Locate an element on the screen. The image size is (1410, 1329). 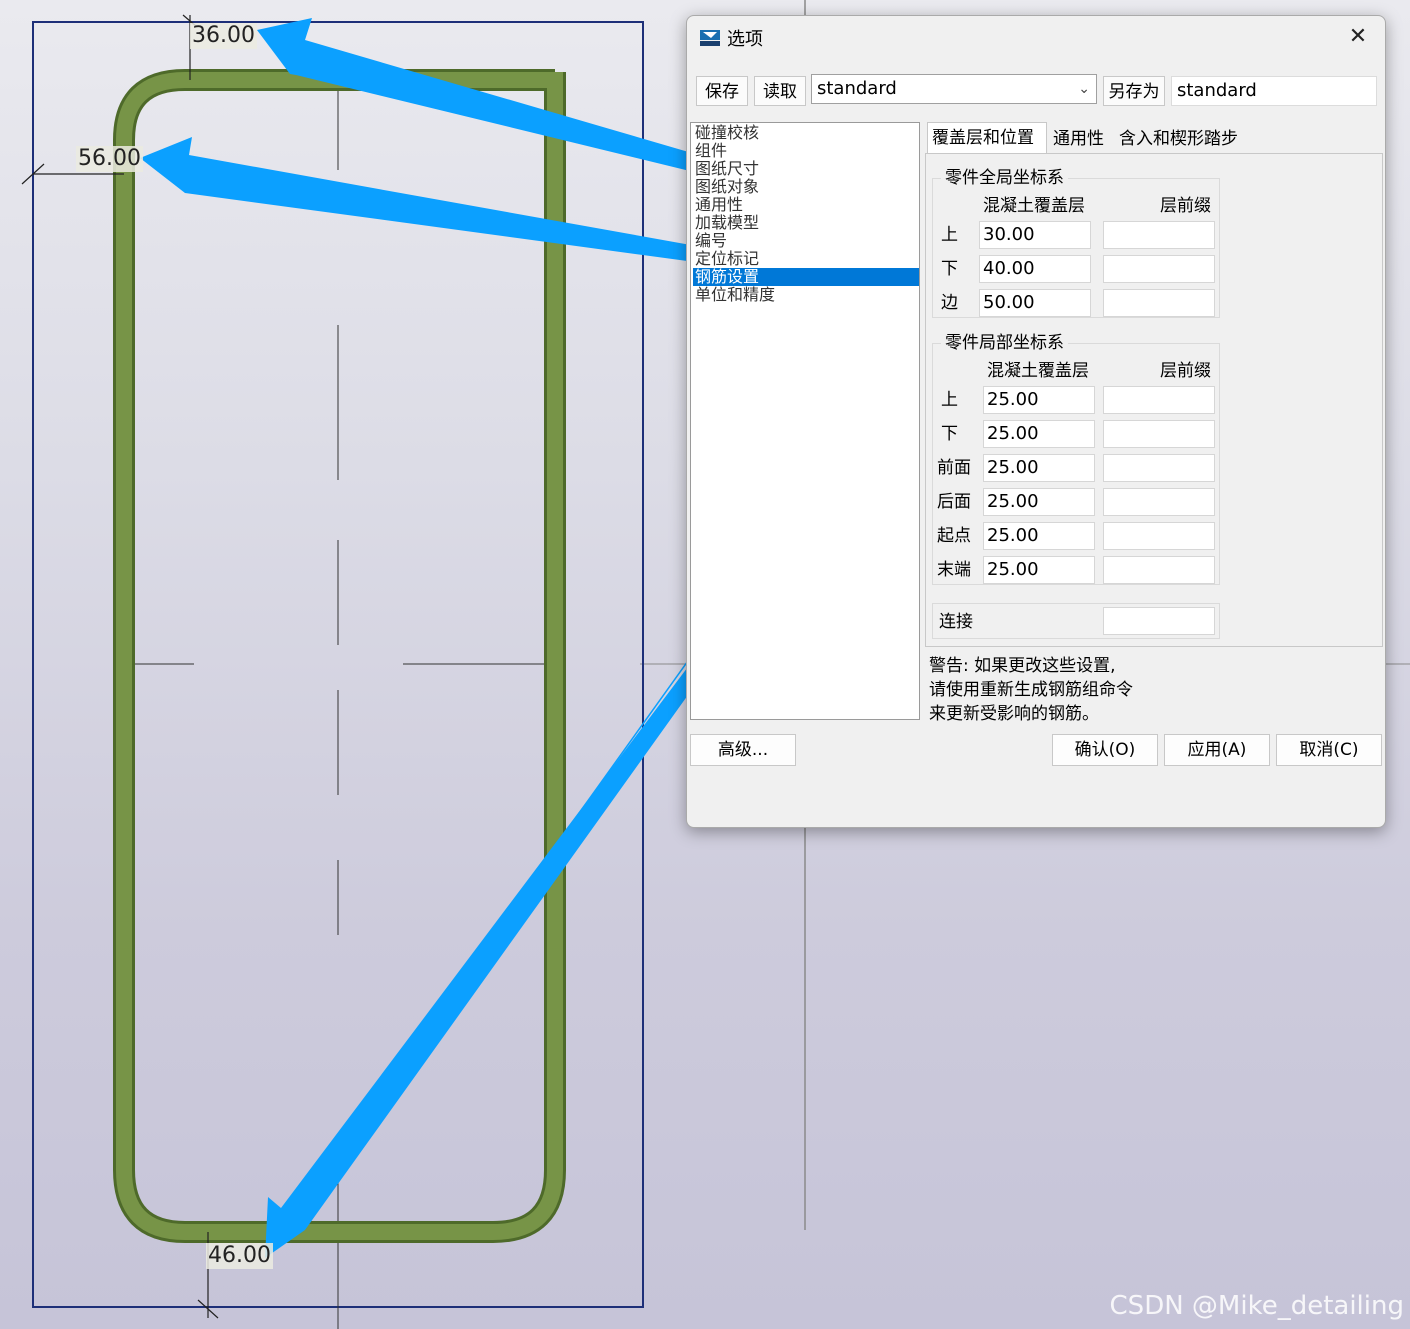
cancel-button: 取消(C) is located at coordinates (1329, 750).